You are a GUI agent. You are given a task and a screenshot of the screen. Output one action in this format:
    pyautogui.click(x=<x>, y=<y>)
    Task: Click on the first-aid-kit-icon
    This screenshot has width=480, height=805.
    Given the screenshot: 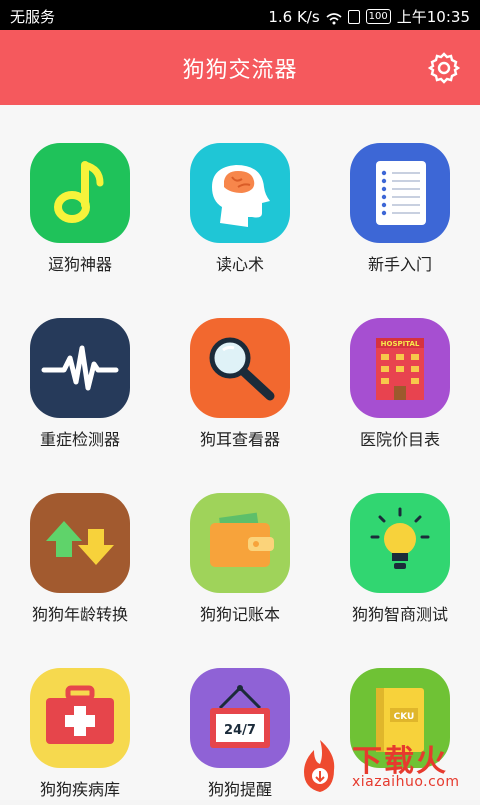 What is the action you would take?
    pyautogui.click(x=80, y=718)
    